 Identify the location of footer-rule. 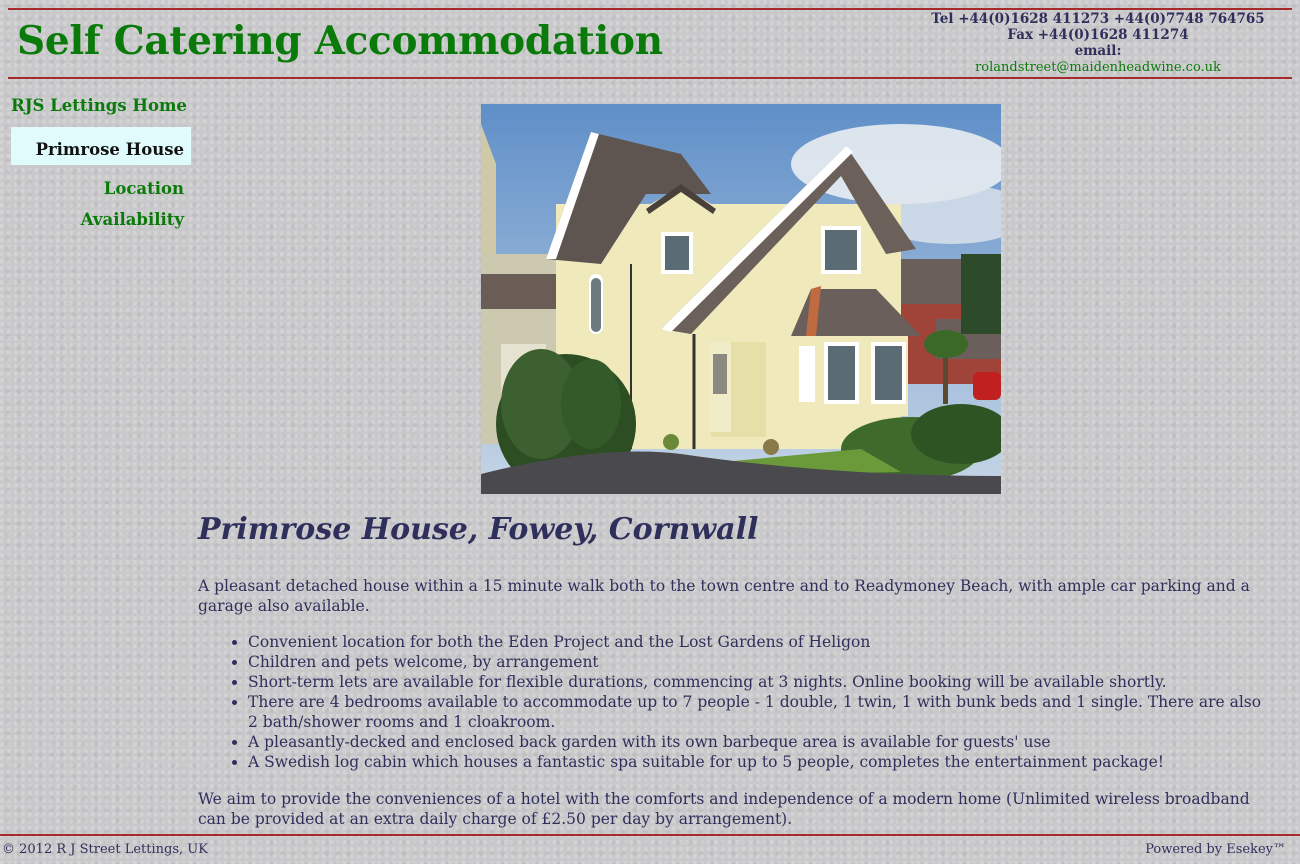
(650, 835).